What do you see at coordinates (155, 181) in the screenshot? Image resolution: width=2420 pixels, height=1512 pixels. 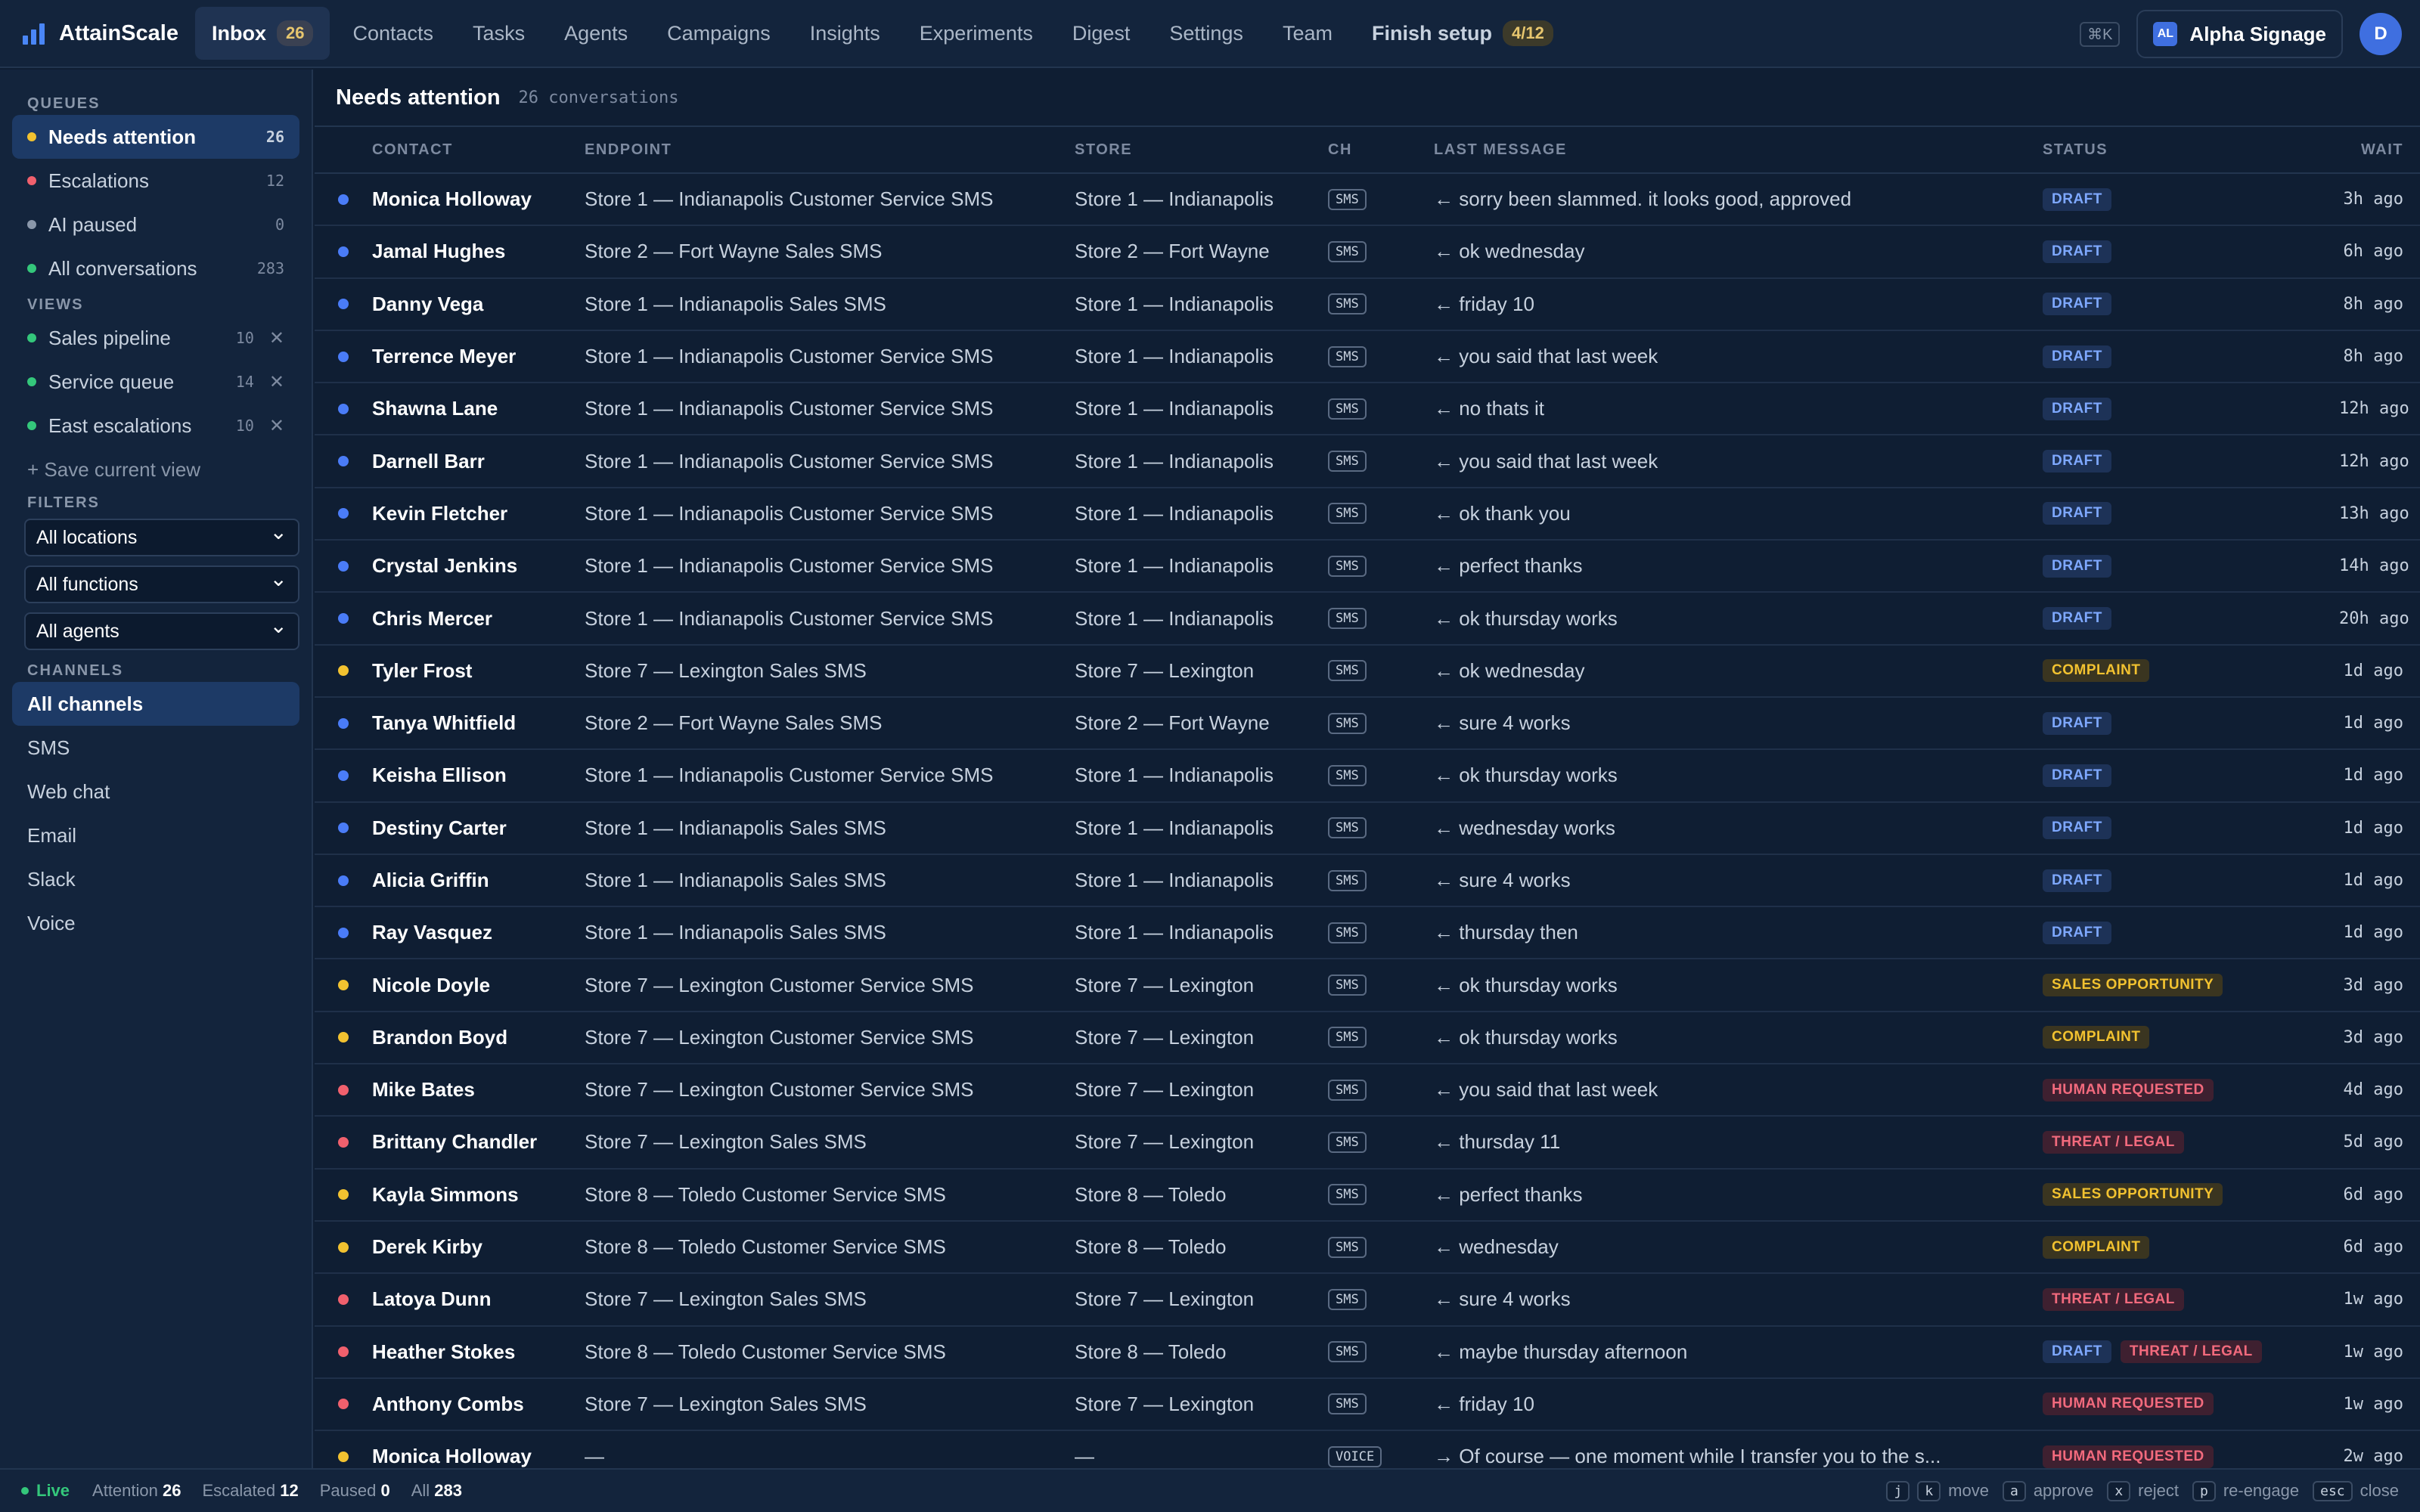 I see `sidebar-item-escalations: Escalations 12` at bounding box center [155, 181].